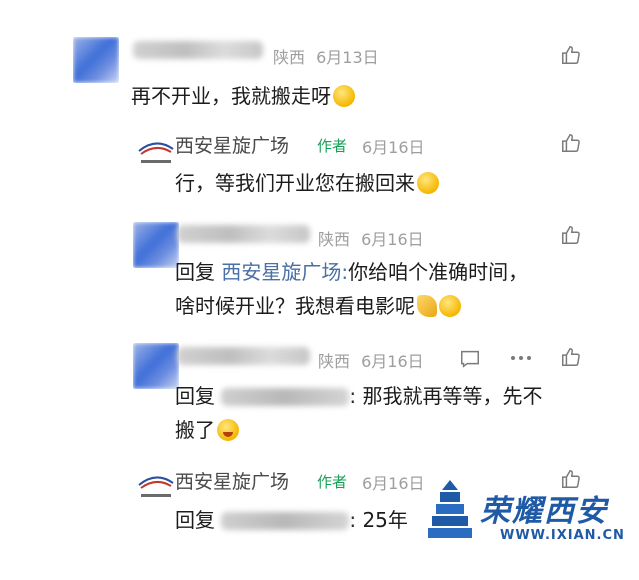 Image resolution: width=639 pixels, height=580 pixels. What do you see at coordinates (544, 511) in the screenshot?
I see `watermark-text: 荣耀西安` at bounding box center [544, 511].